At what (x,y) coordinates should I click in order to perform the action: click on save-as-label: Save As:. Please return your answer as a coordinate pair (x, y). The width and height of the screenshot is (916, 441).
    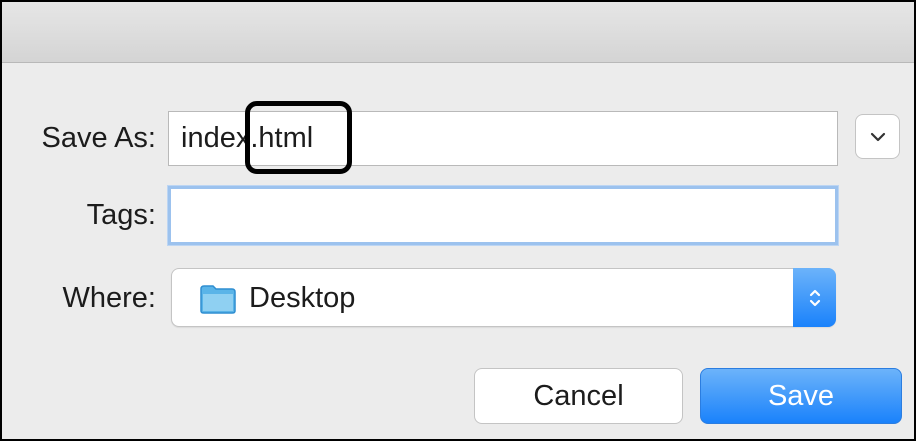
    Looking at the image, I should click on (98, 138).